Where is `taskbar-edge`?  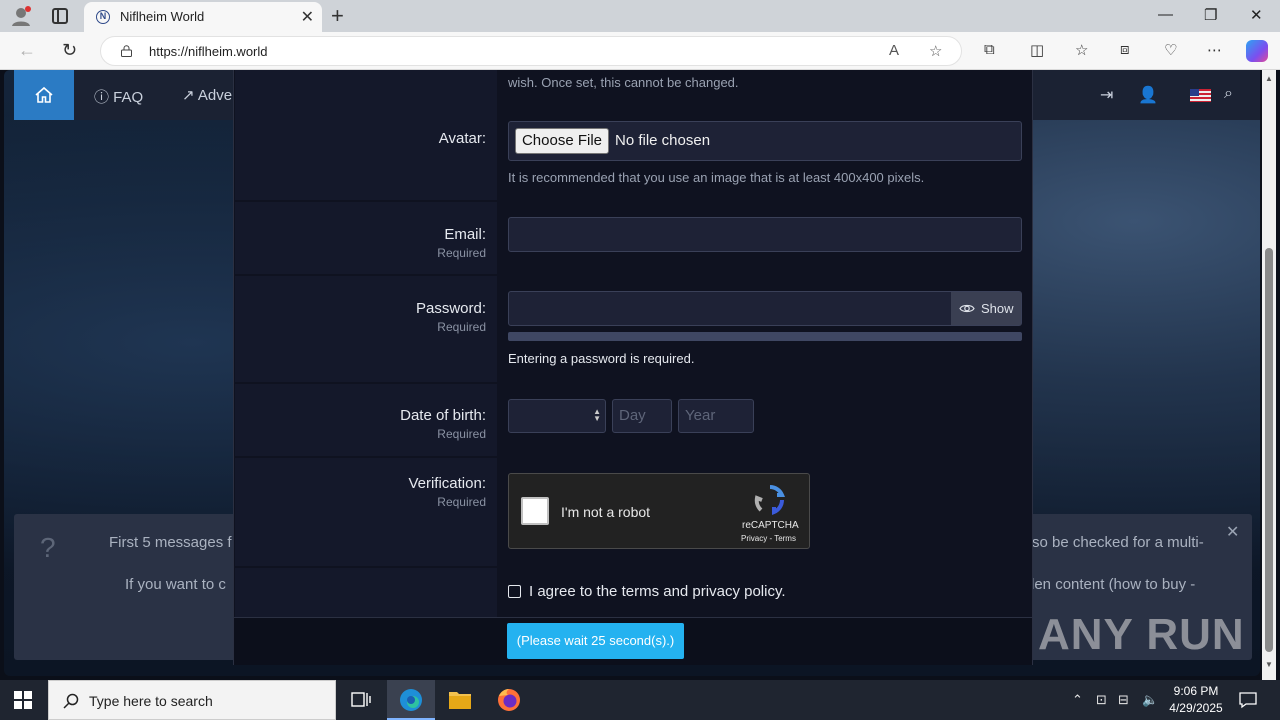 taskbar-edge is located at coordinates (411, 700).